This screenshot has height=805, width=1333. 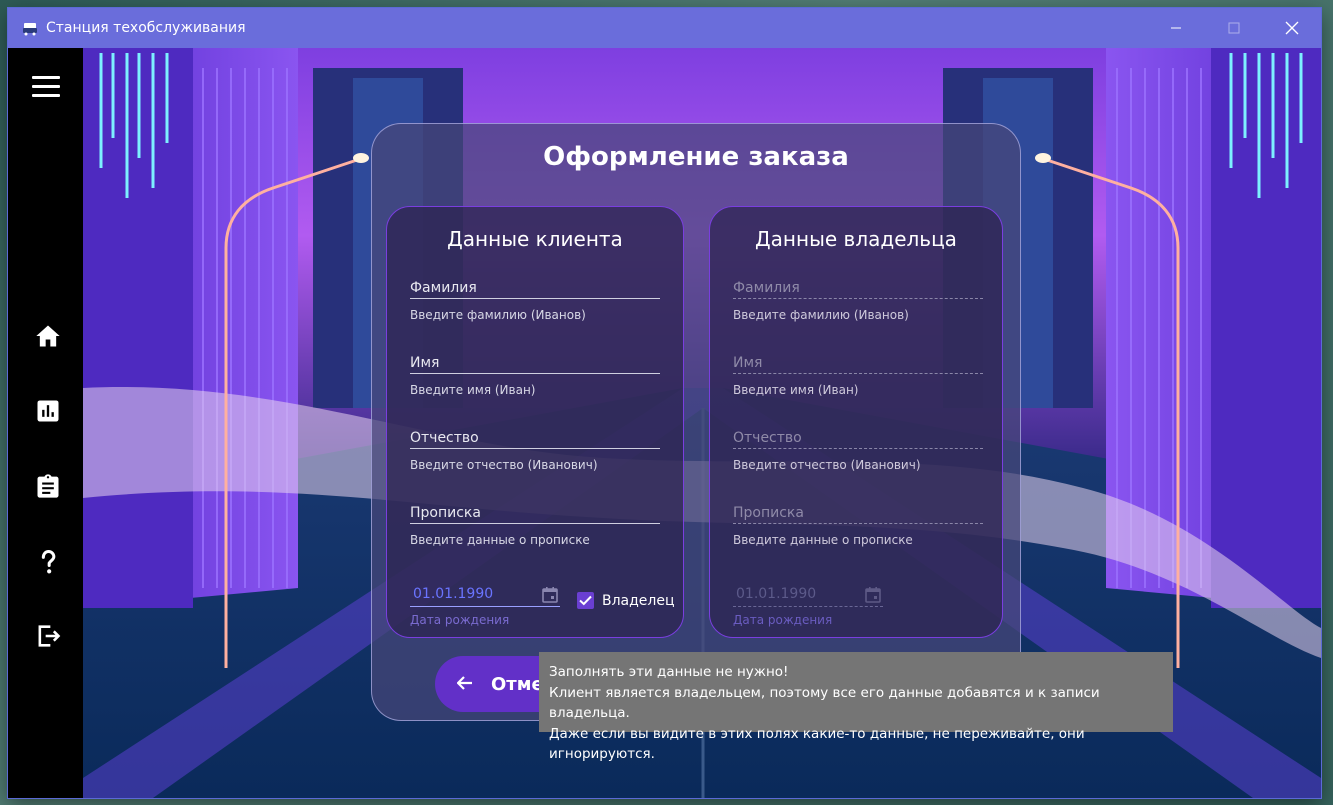 I want to click on owner-patronymic-hint: Введите отчество (Иванович), so click(x=827, y=465).